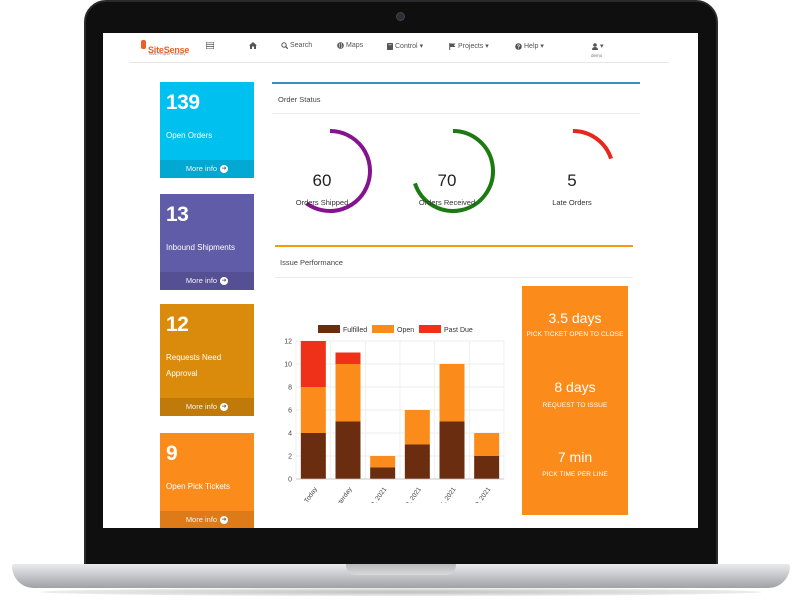 This screenshot has width=800, height=600. Describe the element at coordinates (311, 494) in the screenshot. I see `x-tick-label: Today` at that location.